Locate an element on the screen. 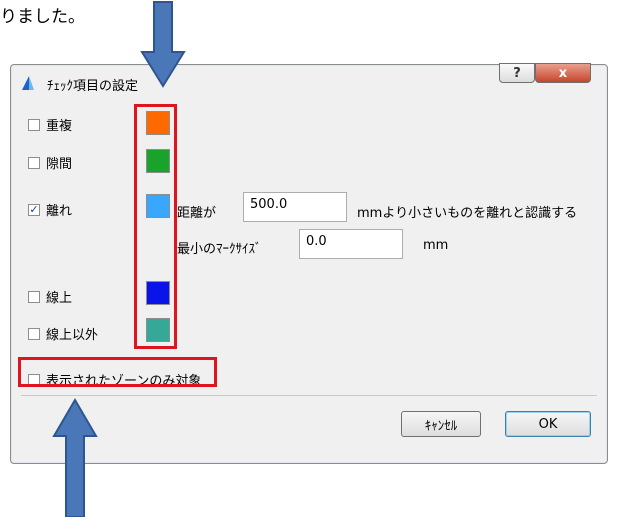 The width and height of the screenshot is (617, 517). title-bar: ﾁｪｯｸ項目の設定 ? x is located at coordinates (309, 81).